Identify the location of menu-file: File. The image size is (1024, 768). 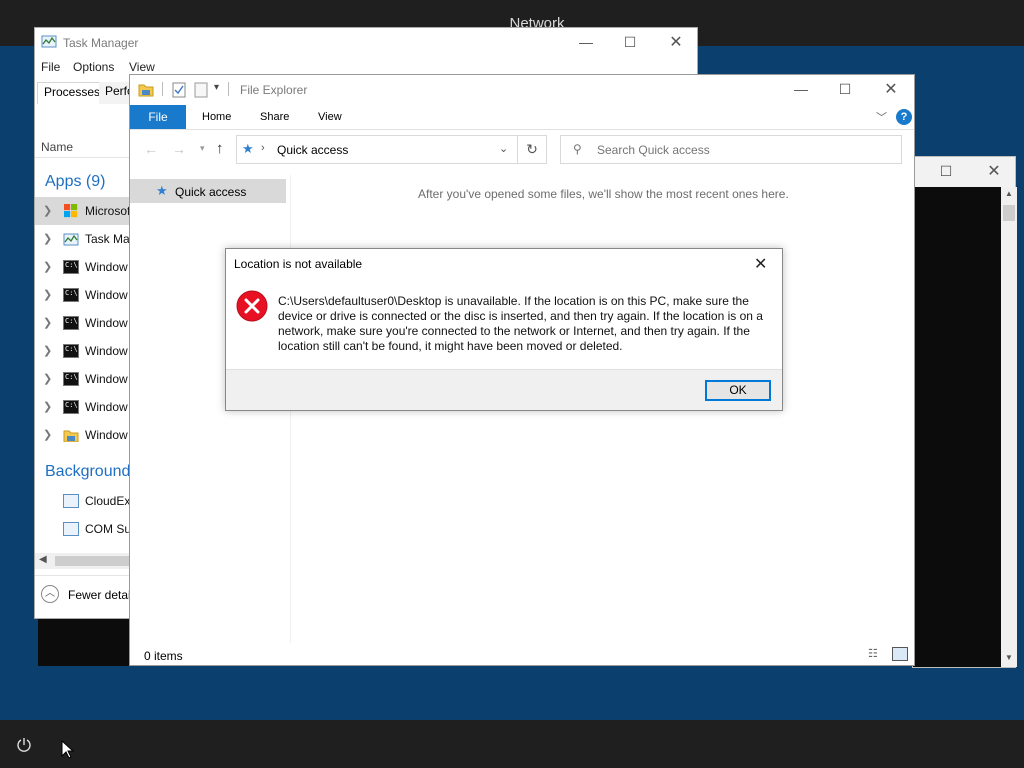
(50, 67).